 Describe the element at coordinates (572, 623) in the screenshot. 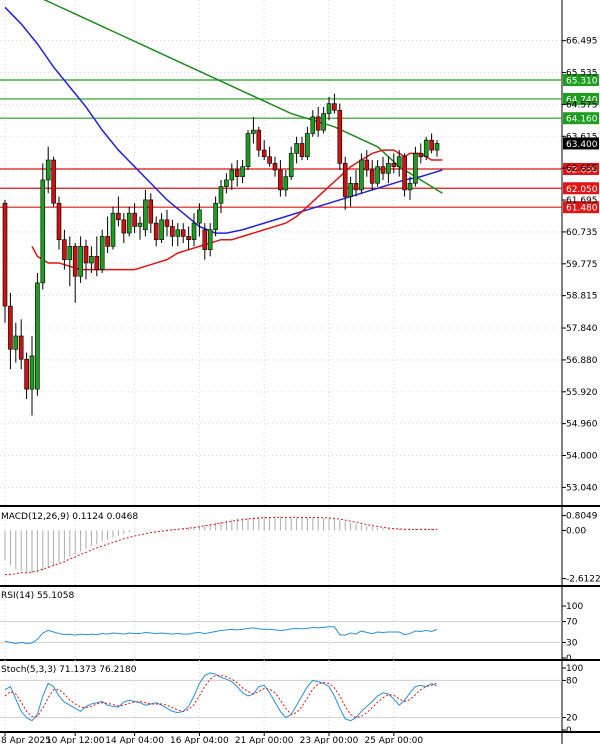

I see `rsi-tick-label: 70` at that location.